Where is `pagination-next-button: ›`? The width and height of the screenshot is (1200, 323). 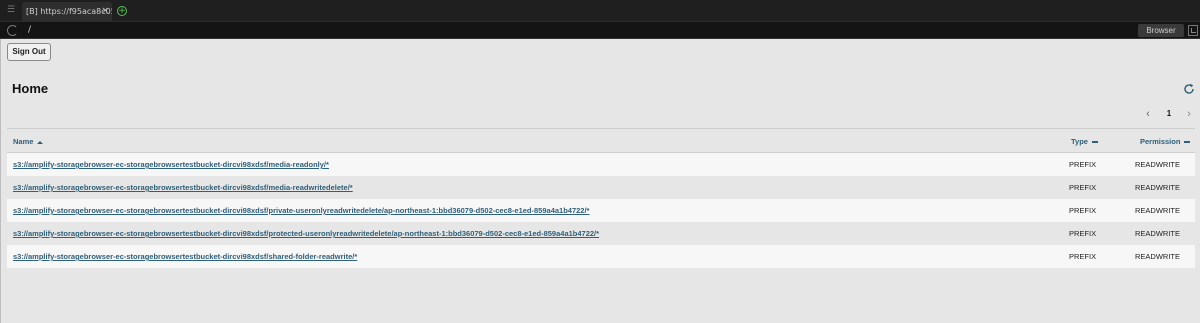 pagination-next-button: › is located at coordinates (1189, 114).